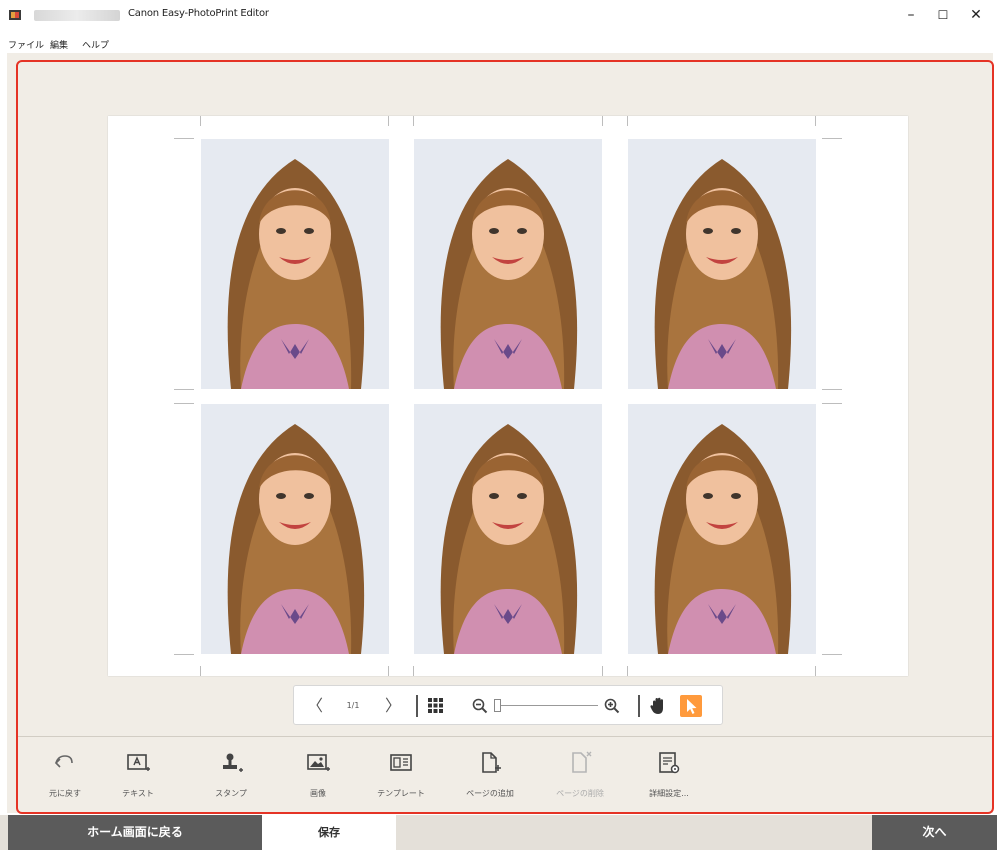 This screenshot has height=850, width=997. What do you see at coordinates (26, 44) in the screenshot?
I see `menu-file: ファイル` at bounding box center [26, 44].